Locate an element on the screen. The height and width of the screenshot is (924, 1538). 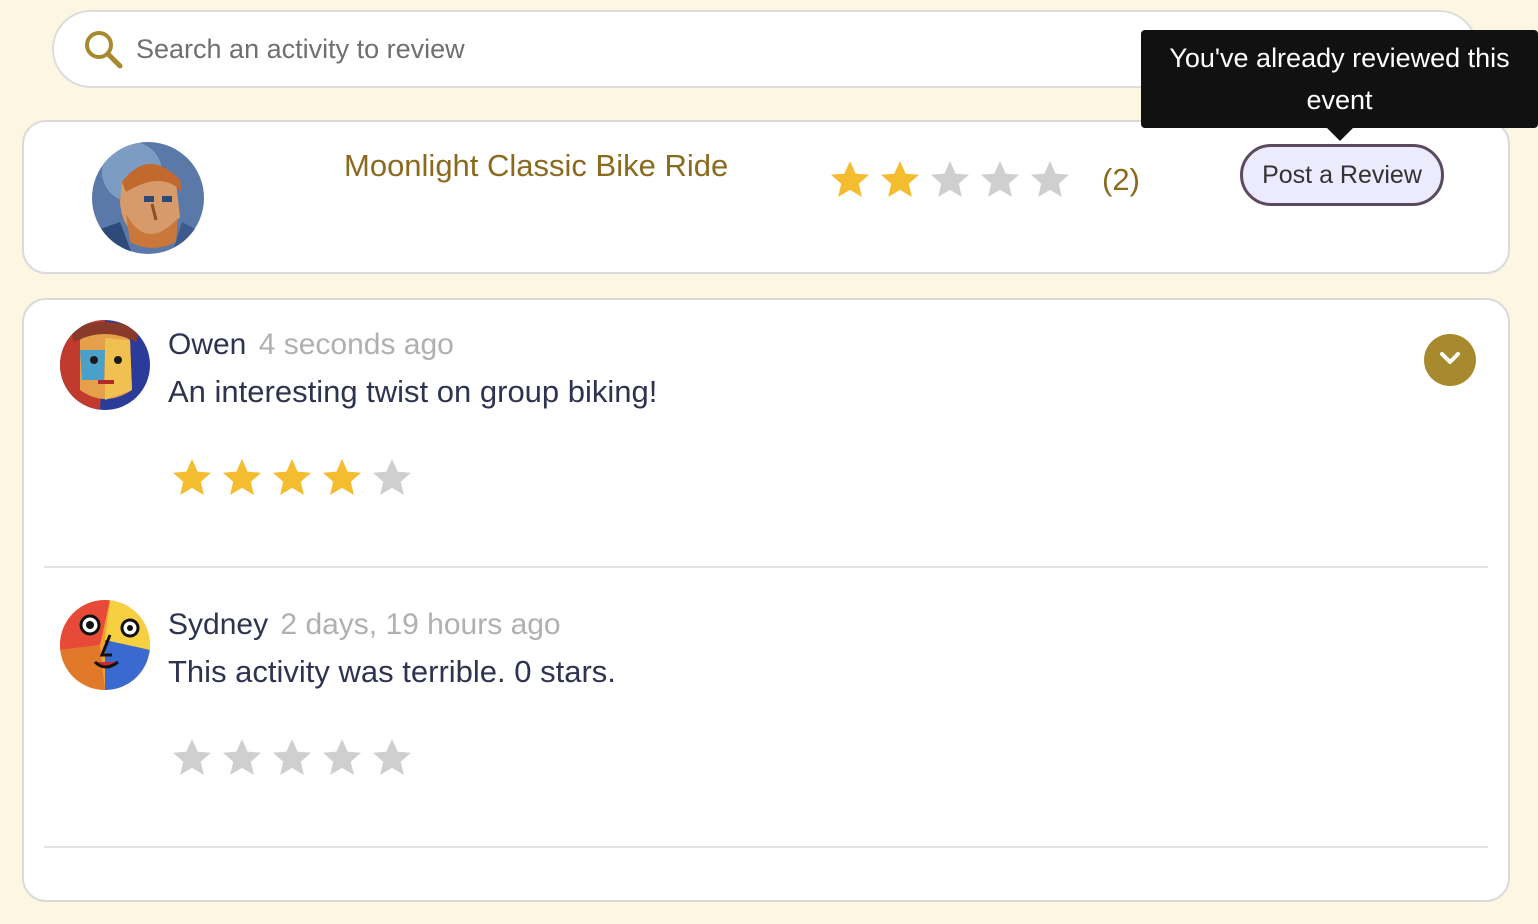
cubist-face-avatar is located at coordinates (105, 365).